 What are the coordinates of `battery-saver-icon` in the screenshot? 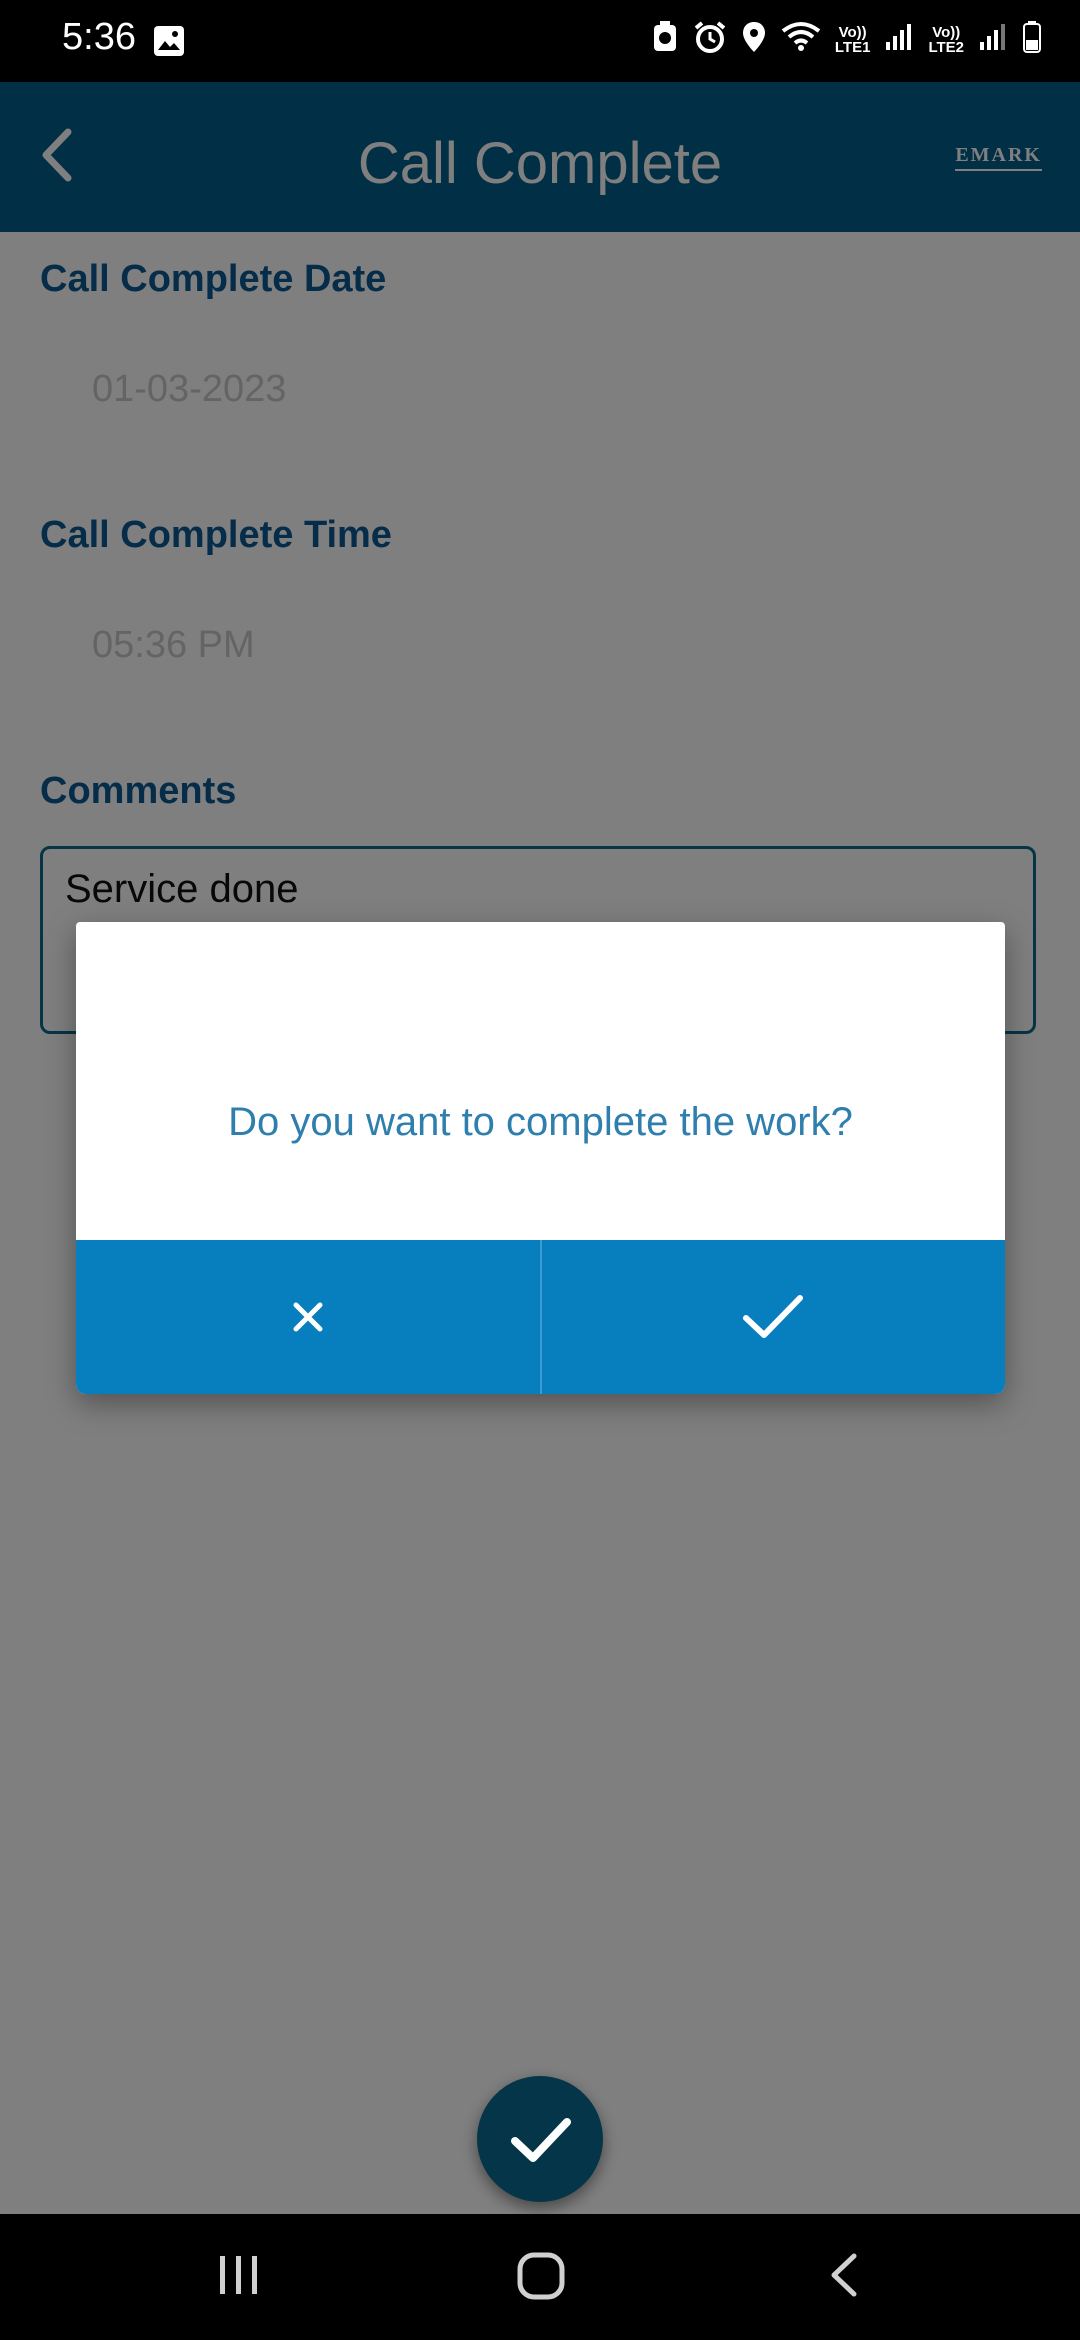 It's located at (665, 39).